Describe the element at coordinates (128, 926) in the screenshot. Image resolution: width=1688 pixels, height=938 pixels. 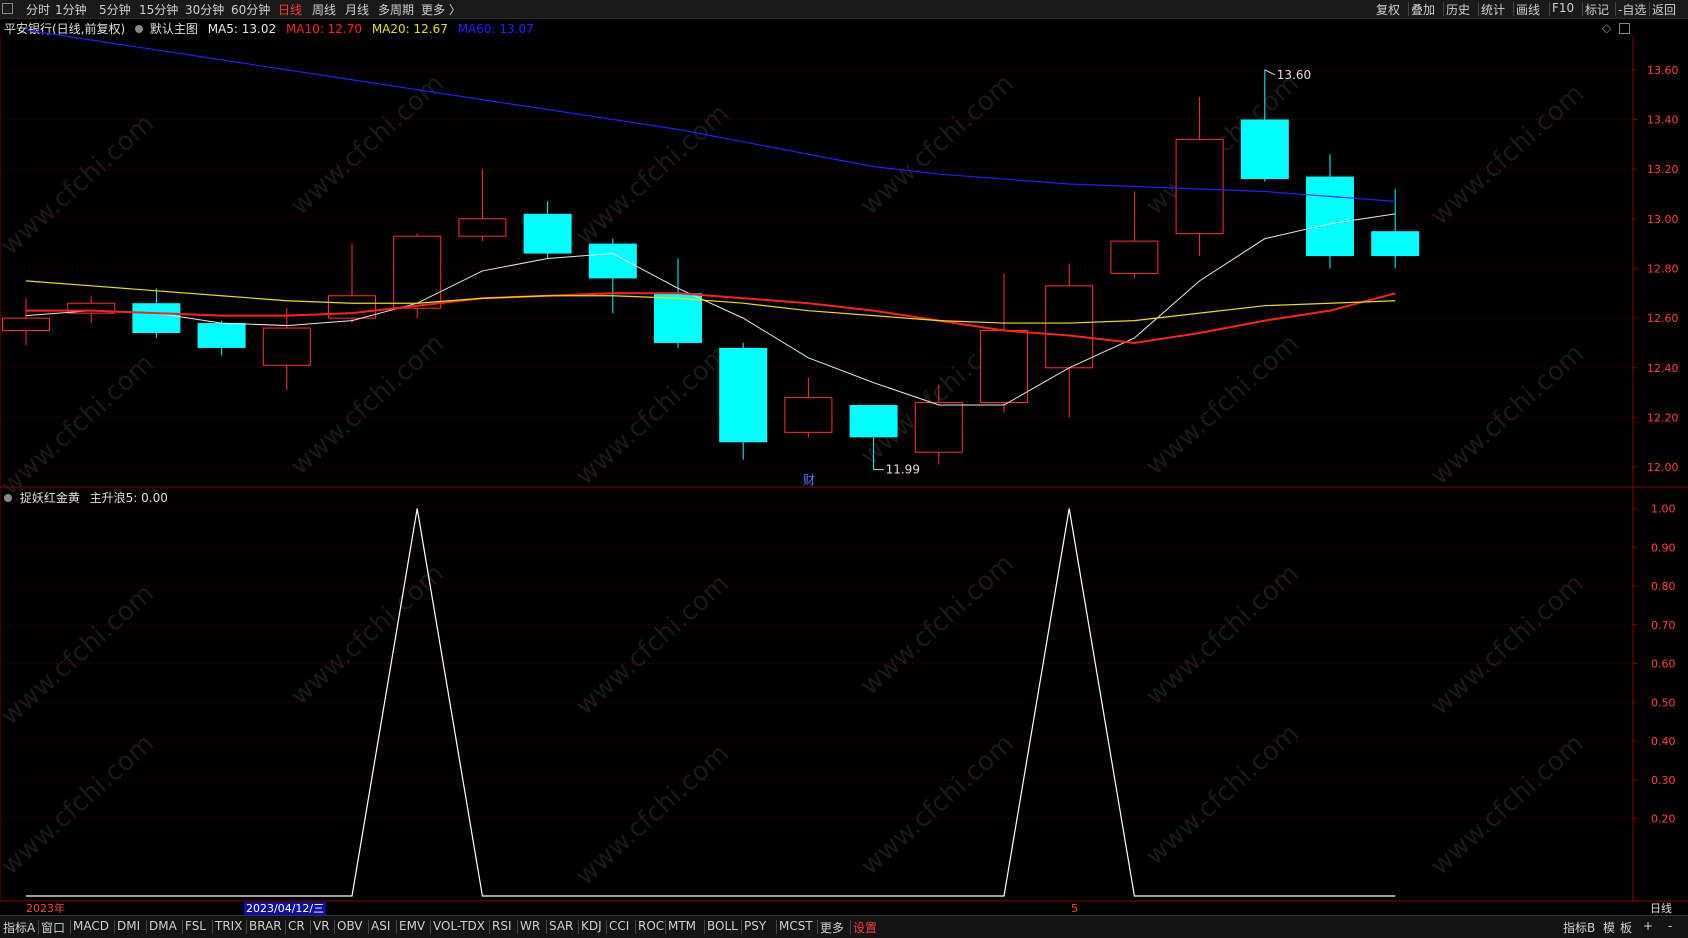
I see `indicator-tab-3: DMI` at that location.